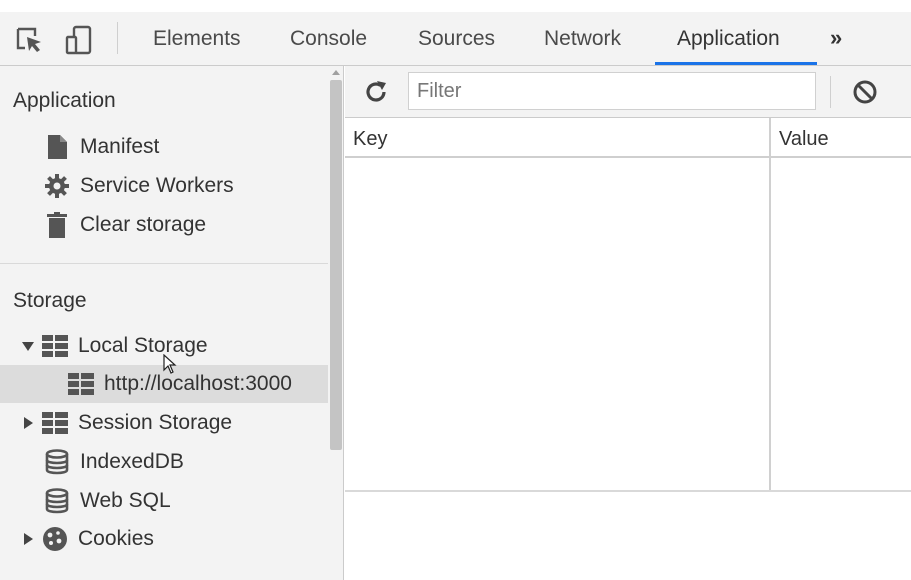 This screenshot has height=580, width=911. What do you see at coordinates (170, 363) in the screenshot?
I see `mouse-cursor-icon` at bounding box center [170, 363].